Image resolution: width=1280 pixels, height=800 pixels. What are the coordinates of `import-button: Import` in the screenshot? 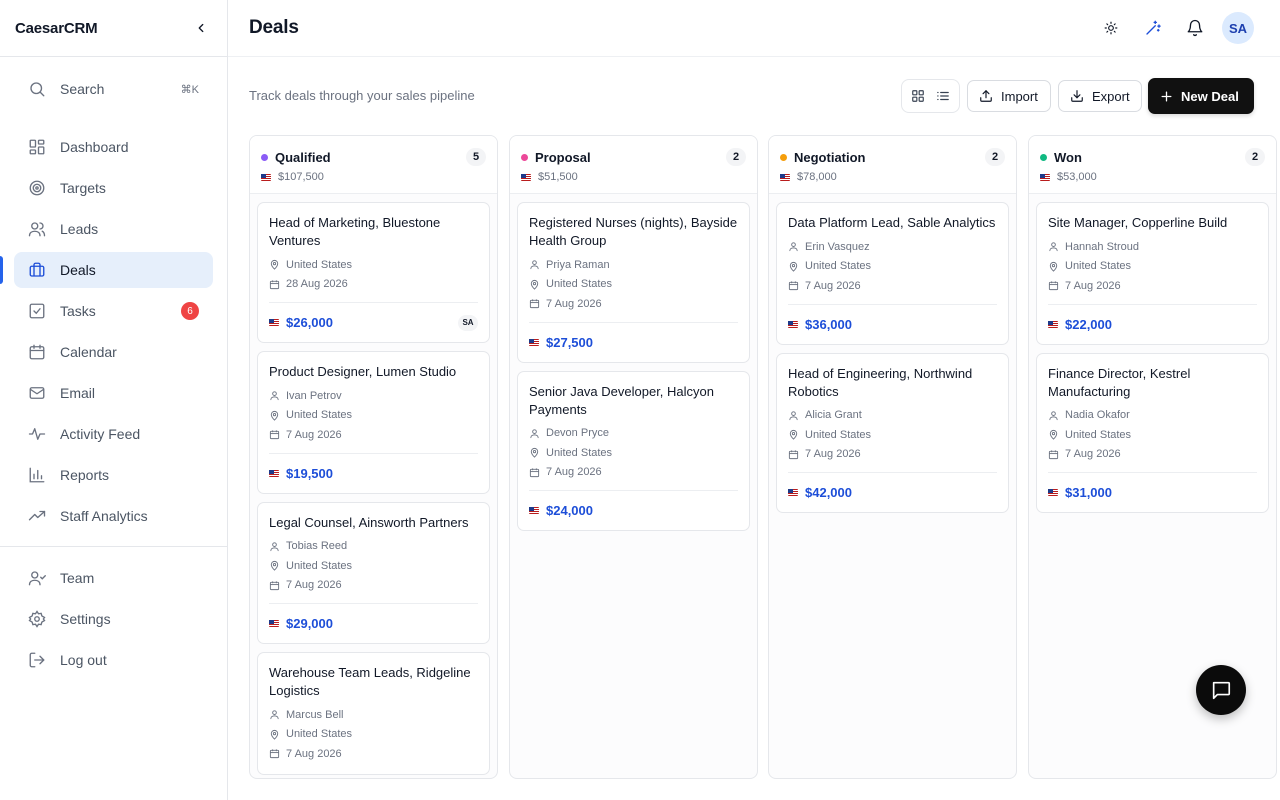 It's located at (1009, 96).